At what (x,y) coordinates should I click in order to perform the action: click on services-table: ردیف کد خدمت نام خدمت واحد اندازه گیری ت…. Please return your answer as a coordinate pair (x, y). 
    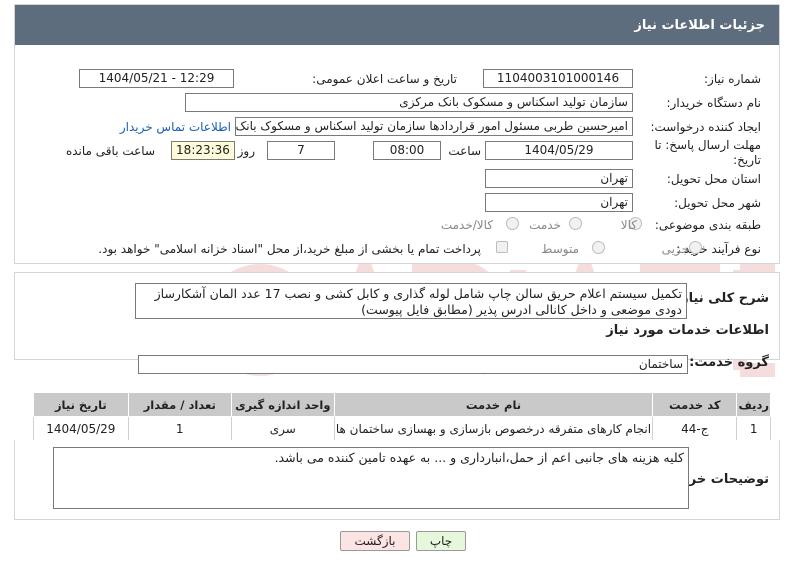
    Looking at the image, I should click on (402, 416).